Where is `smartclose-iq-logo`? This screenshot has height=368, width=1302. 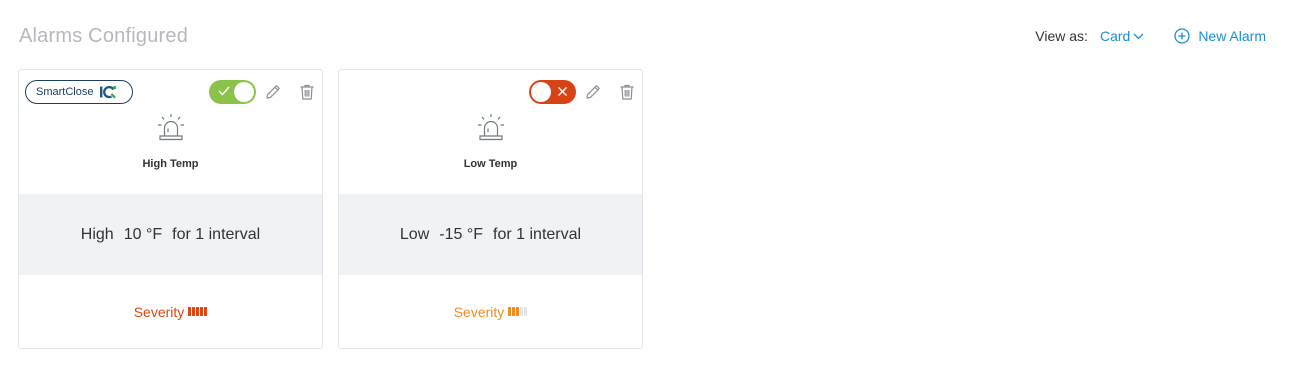 smartclose-iq-logo is located at coordinates (108, 92).